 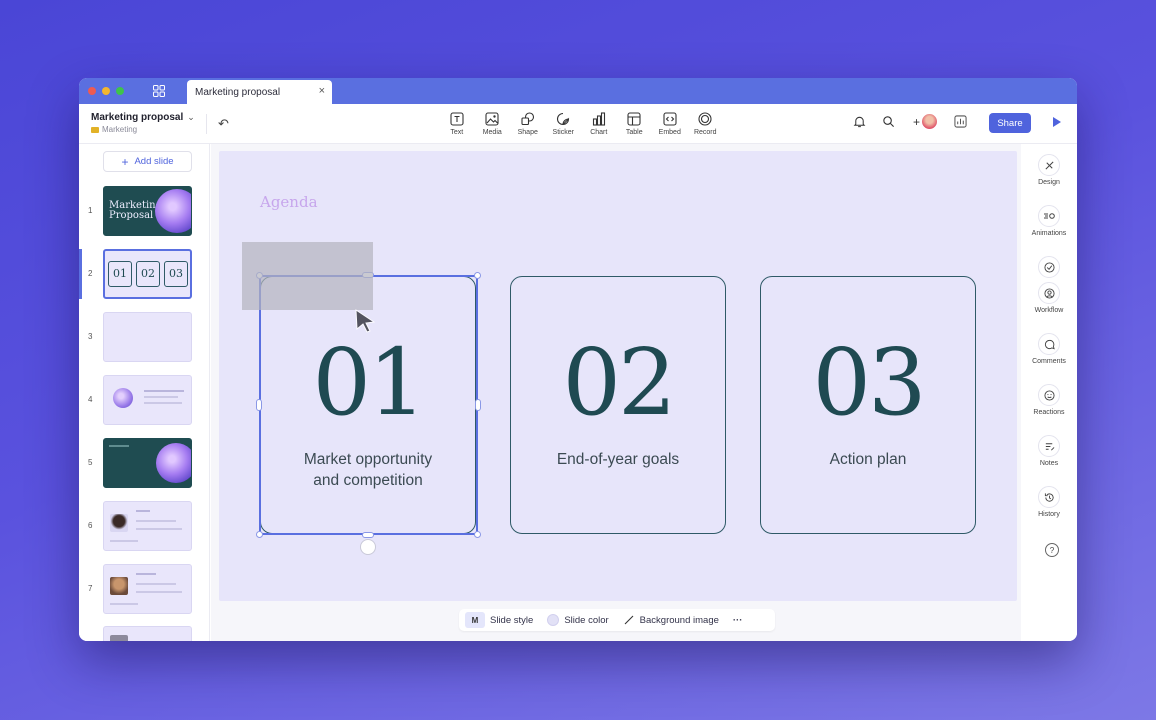 I want to click on sticker-icon, so click(x=563, y=119).